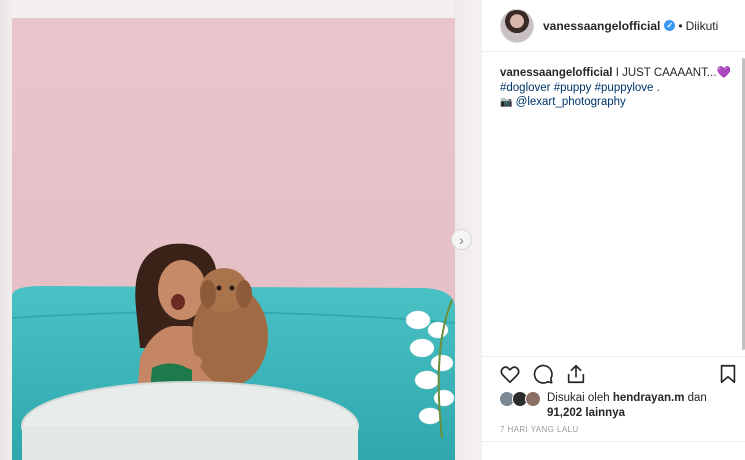  I want to click on caption-hashtags-suffix: ., so click(656, 87).